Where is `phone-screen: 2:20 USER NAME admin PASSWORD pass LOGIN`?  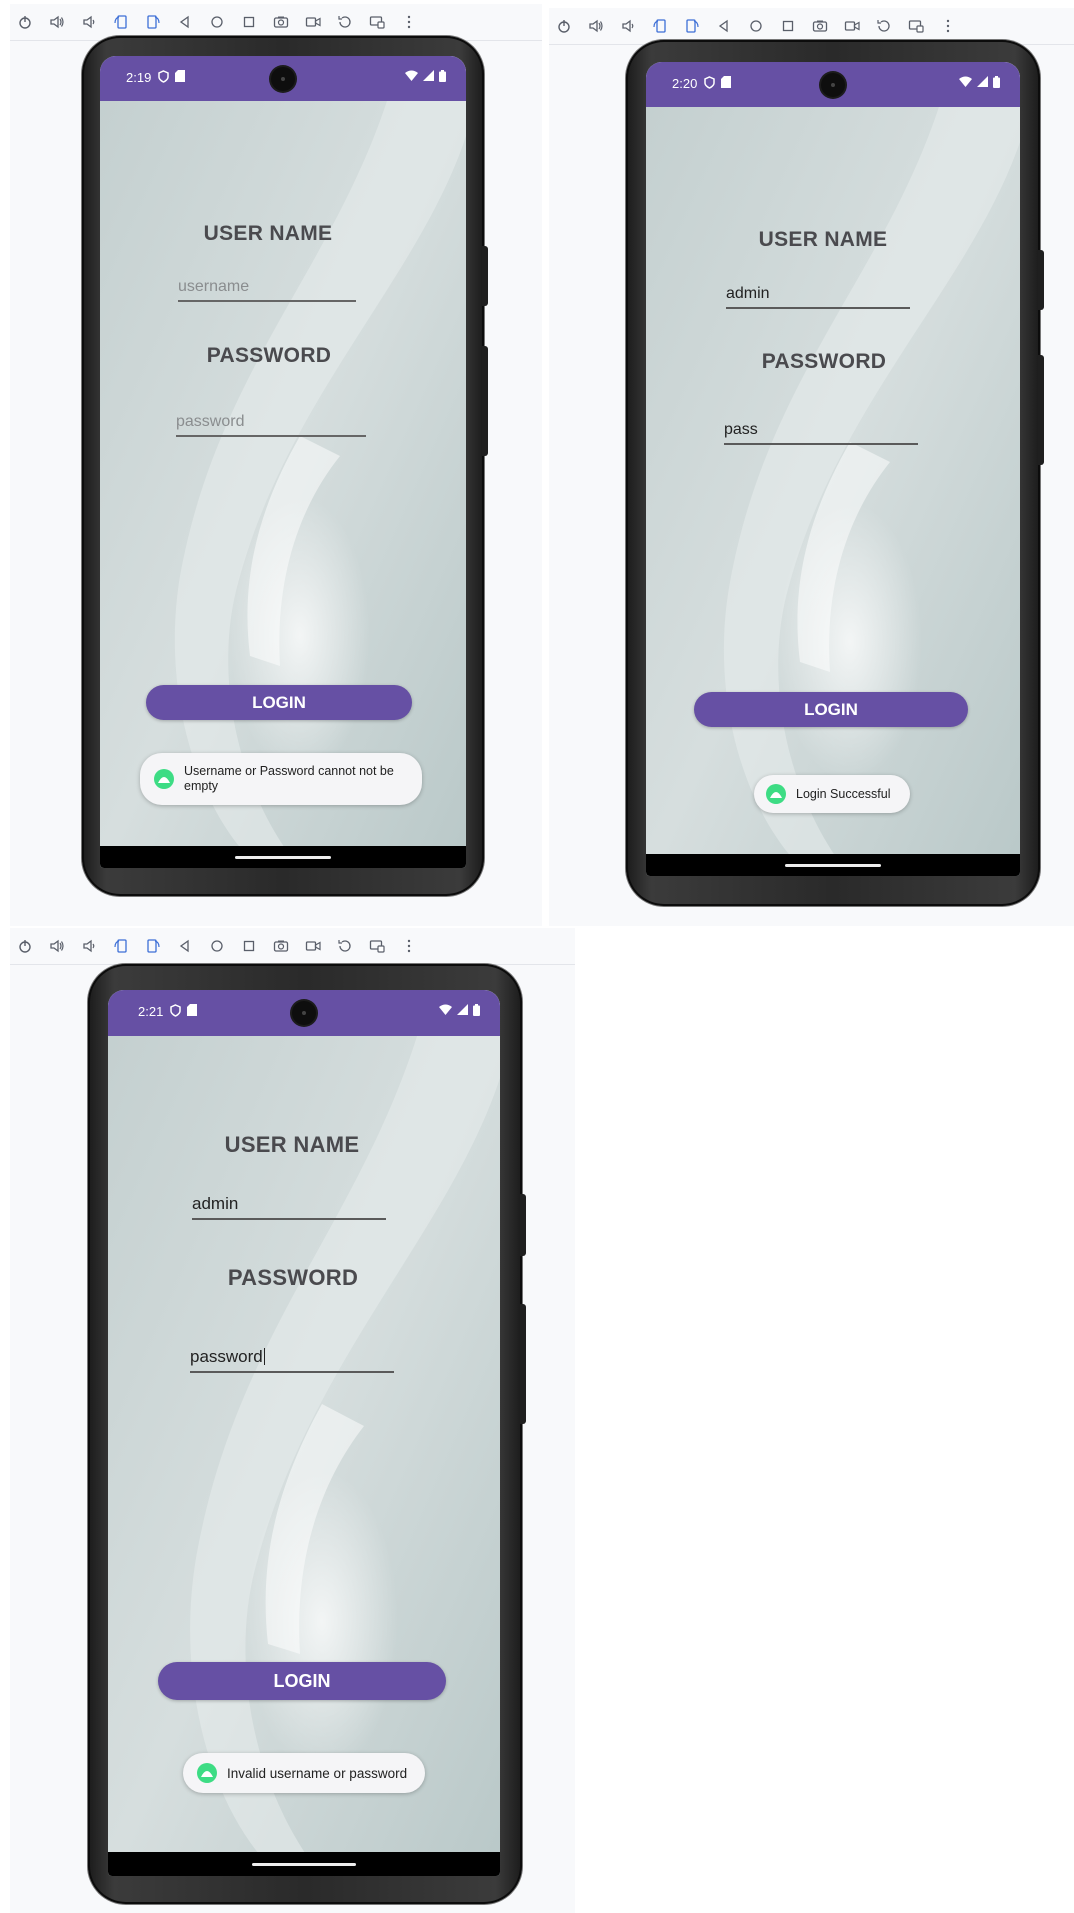
phone-screen: 2:20 USER NAME admin PASSWORD pass LOGIN is located at coordinates (833, 469).